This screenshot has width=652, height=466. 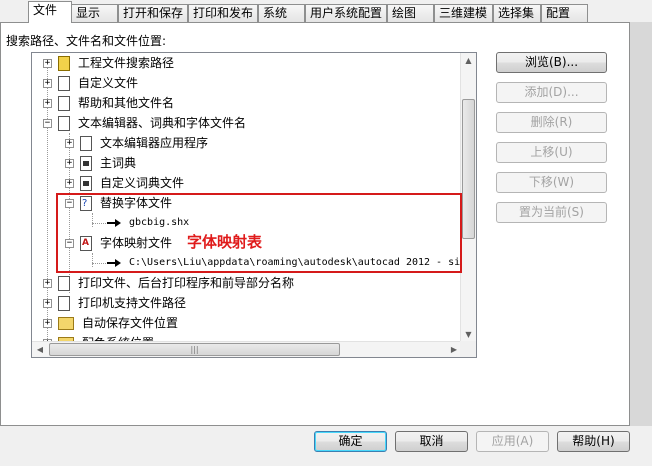 I want to click on horizontal-scroll-thumb: |||, so click(x=194, y=349).